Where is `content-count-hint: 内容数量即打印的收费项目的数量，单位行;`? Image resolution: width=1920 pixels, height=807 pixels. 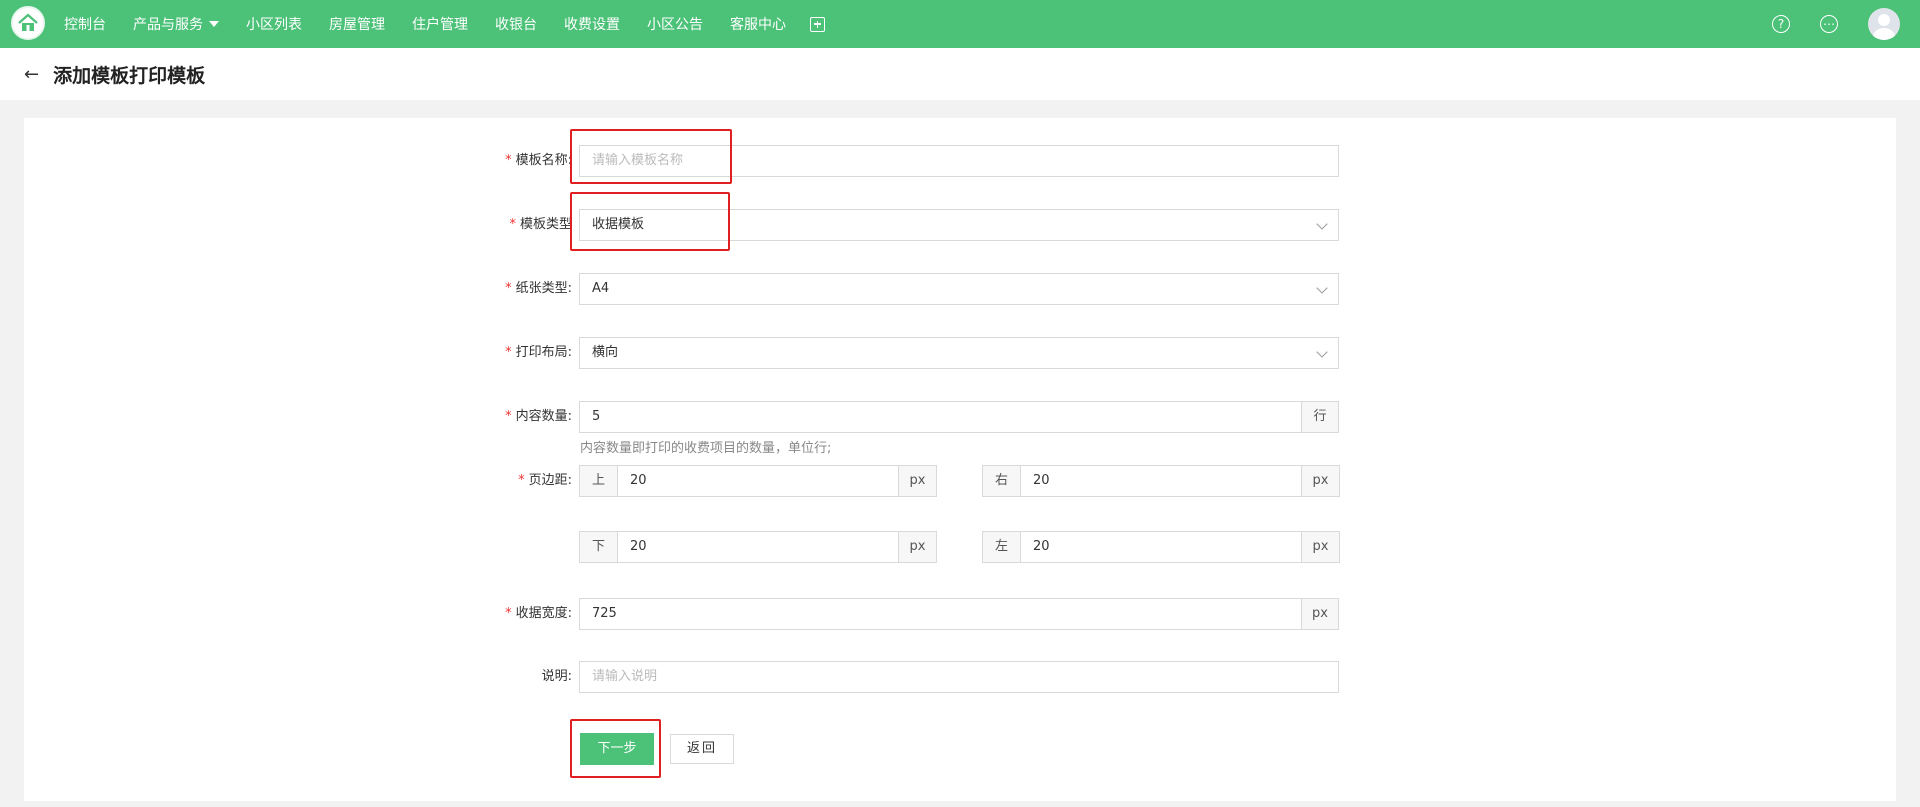
content-count-hint: 内容数量即打印的收费项目的数量，单位行; is located at coordinates (706, 448).